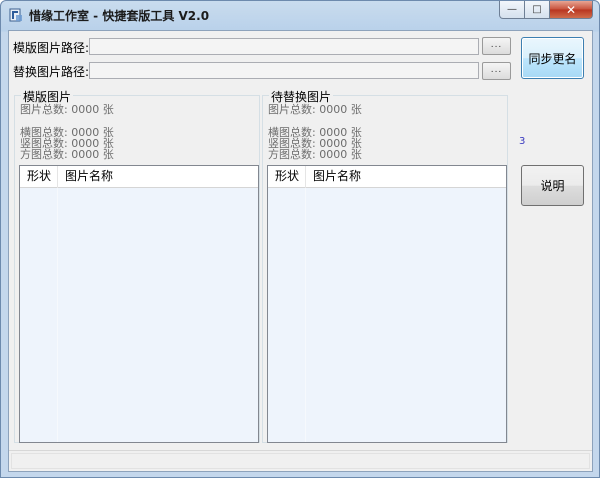 Image resolution: width=600 pixels, height=478 pixels. I want to click on replace-total-count: 图片总数: 0000 张, so click(315, 109).